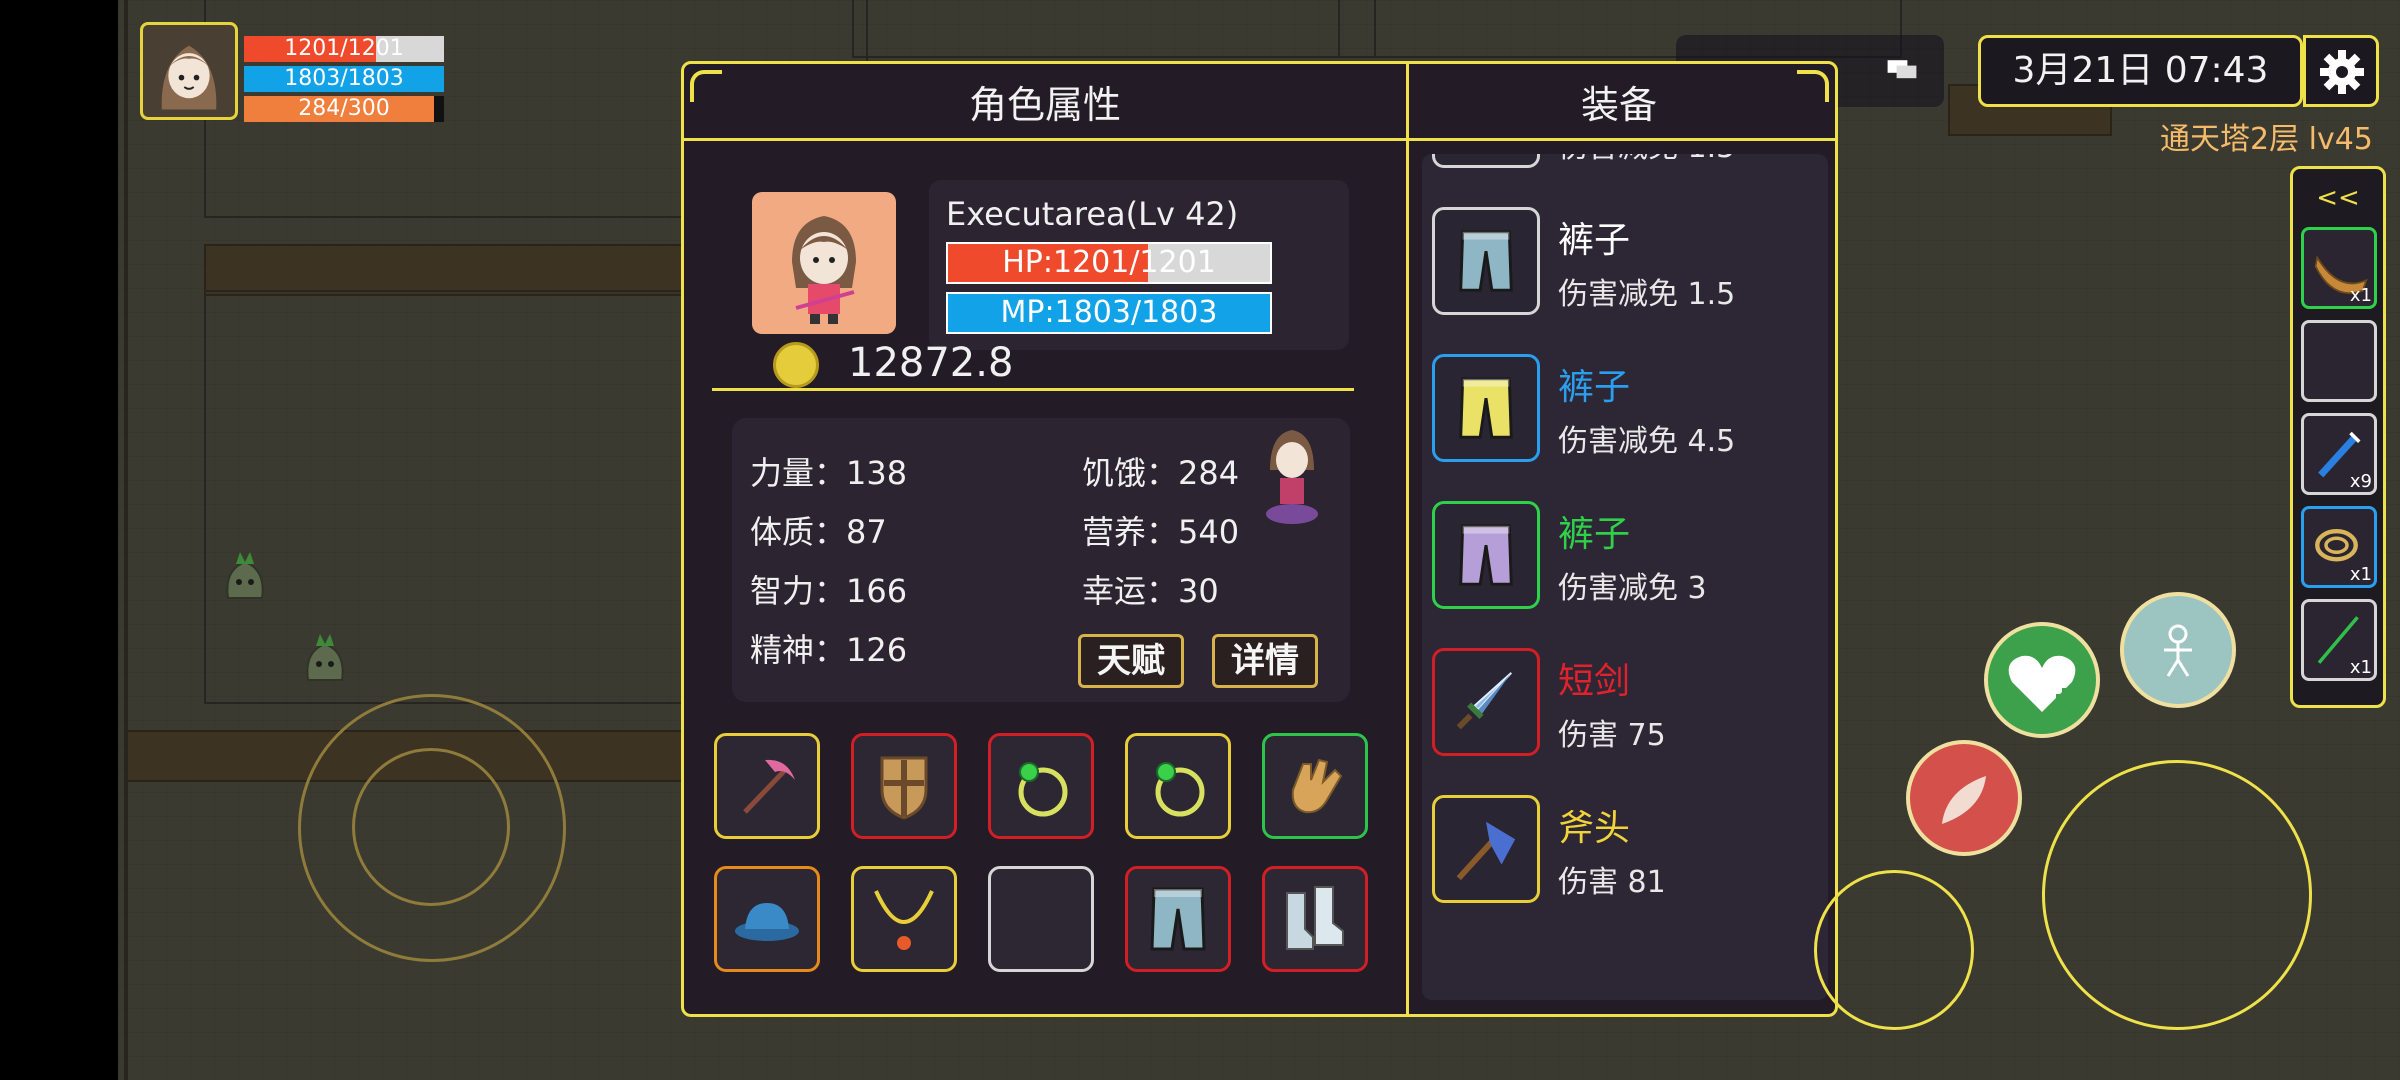 This screenshot has height=1080, width=2400. I want to click on secondary-attack-button, so click(1894, 950).